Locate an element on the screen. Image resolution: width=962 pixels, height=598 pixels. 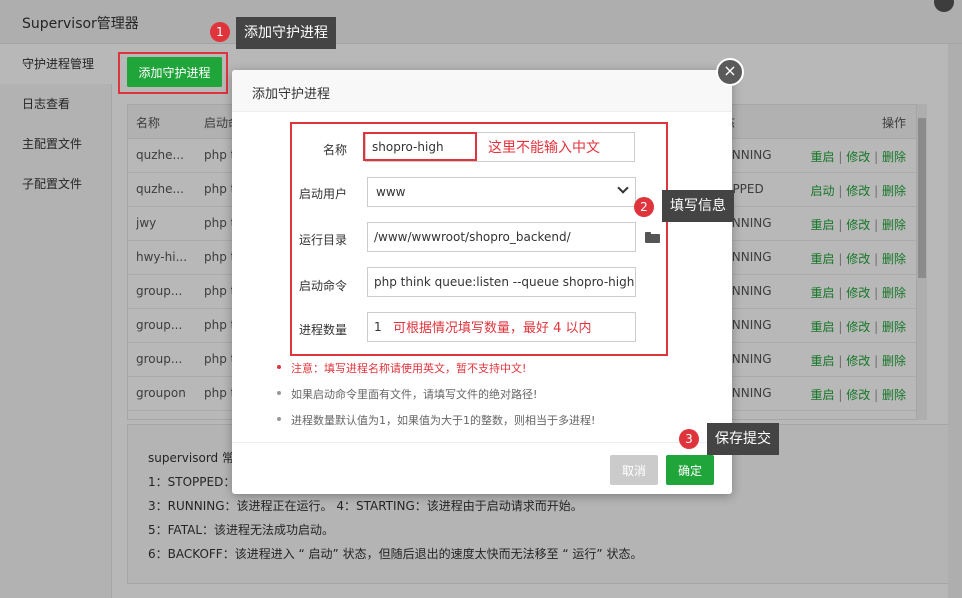
folder-icon is located at coordinates (652, 237).